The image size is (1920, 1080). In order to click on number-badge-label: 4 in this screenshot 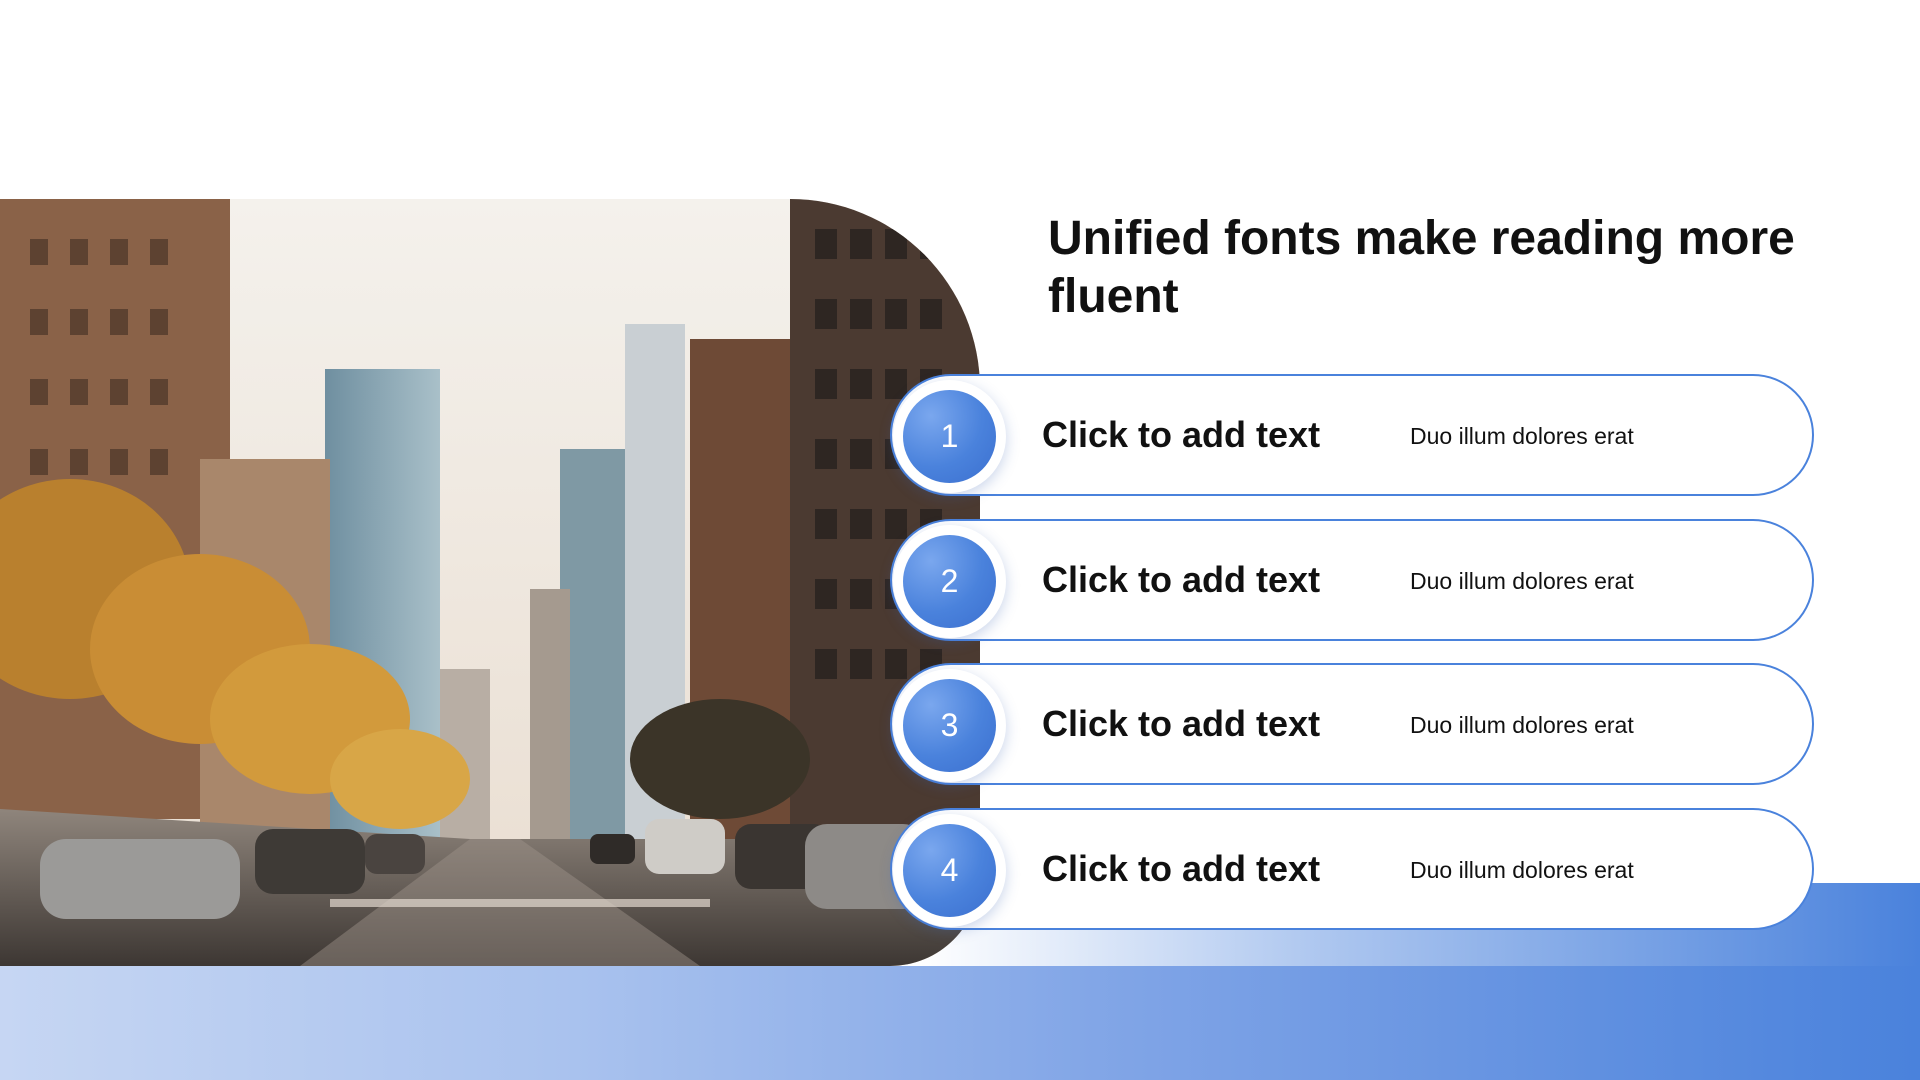, I will do `click(949, 870)`.